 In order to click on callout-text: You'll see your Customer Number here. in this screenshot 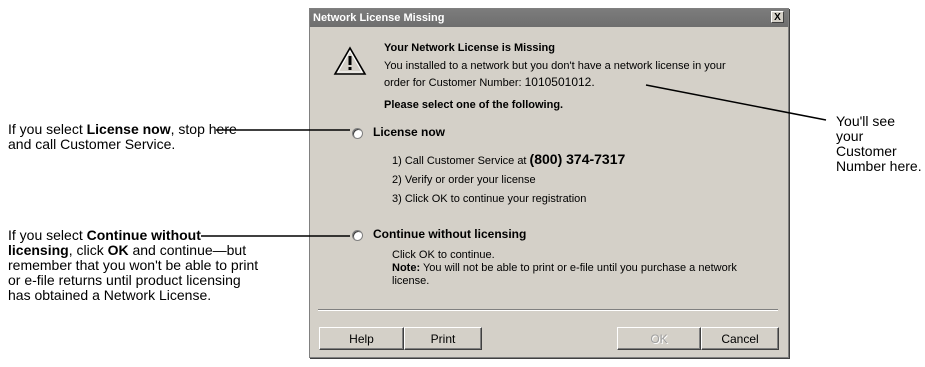, I will do `click(879, 143)`.